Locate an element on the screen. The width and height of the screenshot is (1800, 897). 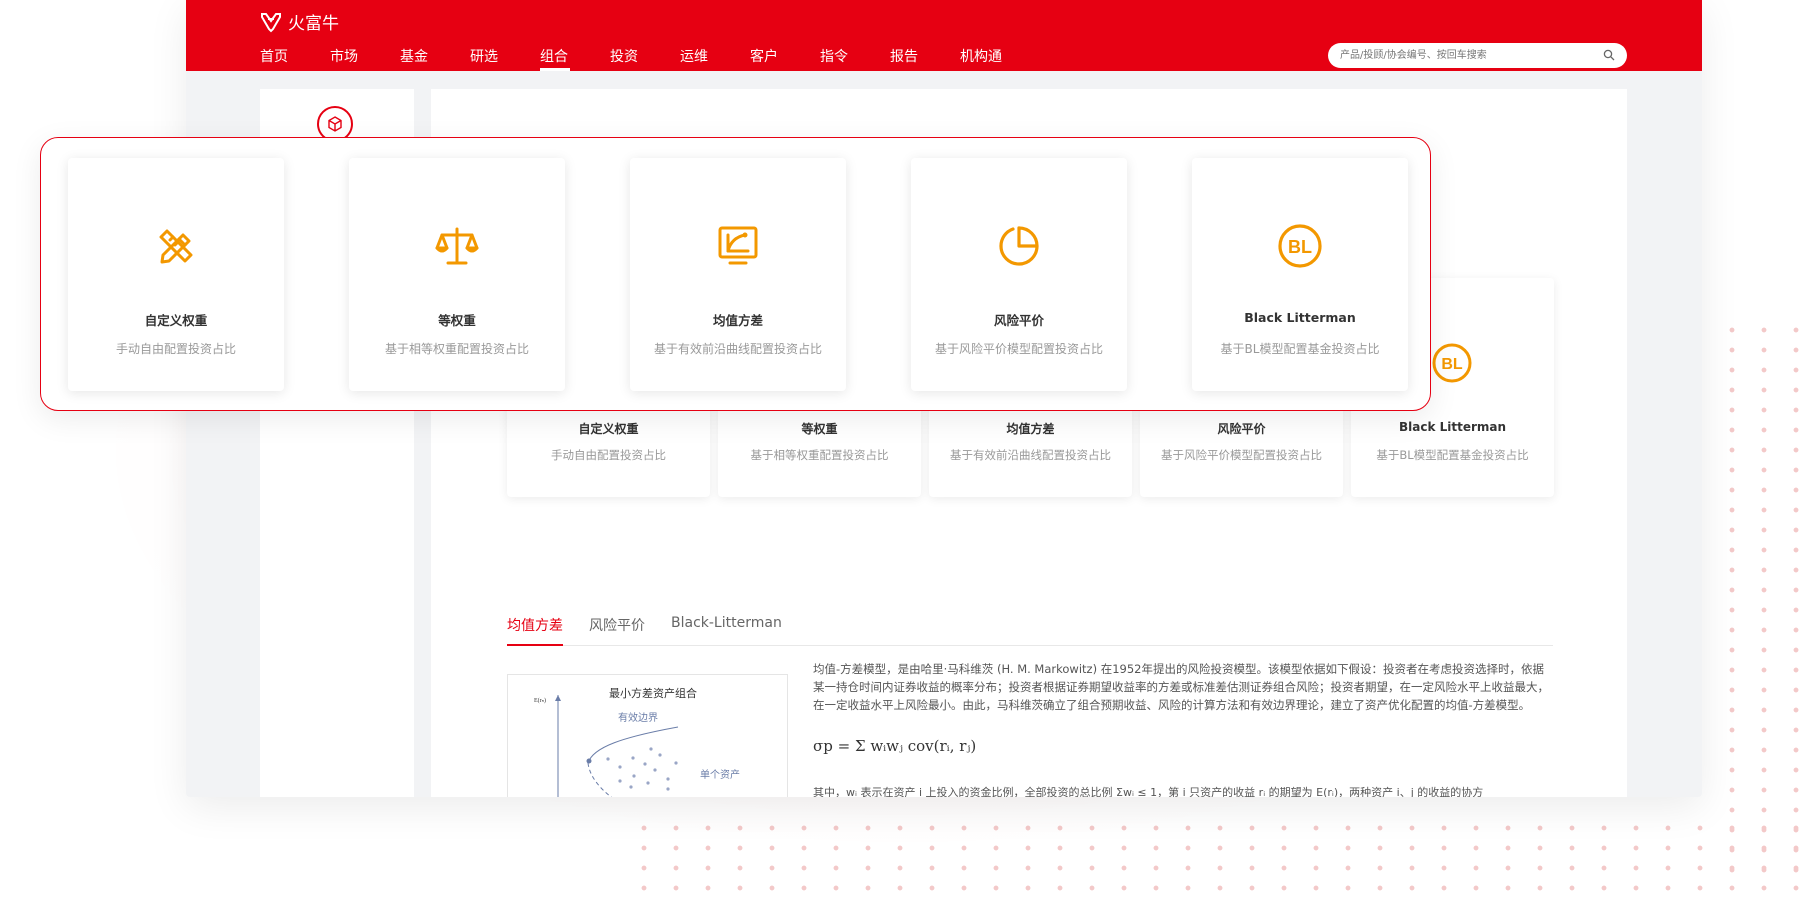
nav-item-client: 客户 is located at coordinates (785, 58).